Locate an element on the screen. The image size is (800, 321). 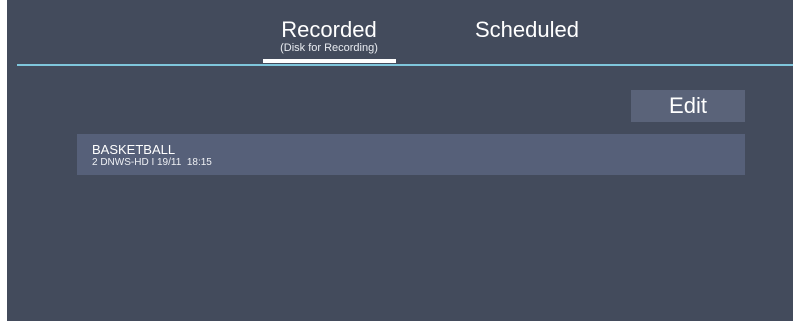
recording-title: BASKETBALL is located at coordinates (134, 149).